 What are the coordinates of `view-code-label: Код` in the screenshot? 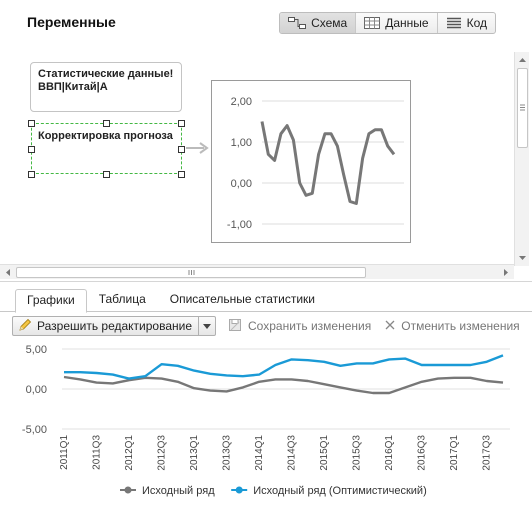 It's located at (476, 23).